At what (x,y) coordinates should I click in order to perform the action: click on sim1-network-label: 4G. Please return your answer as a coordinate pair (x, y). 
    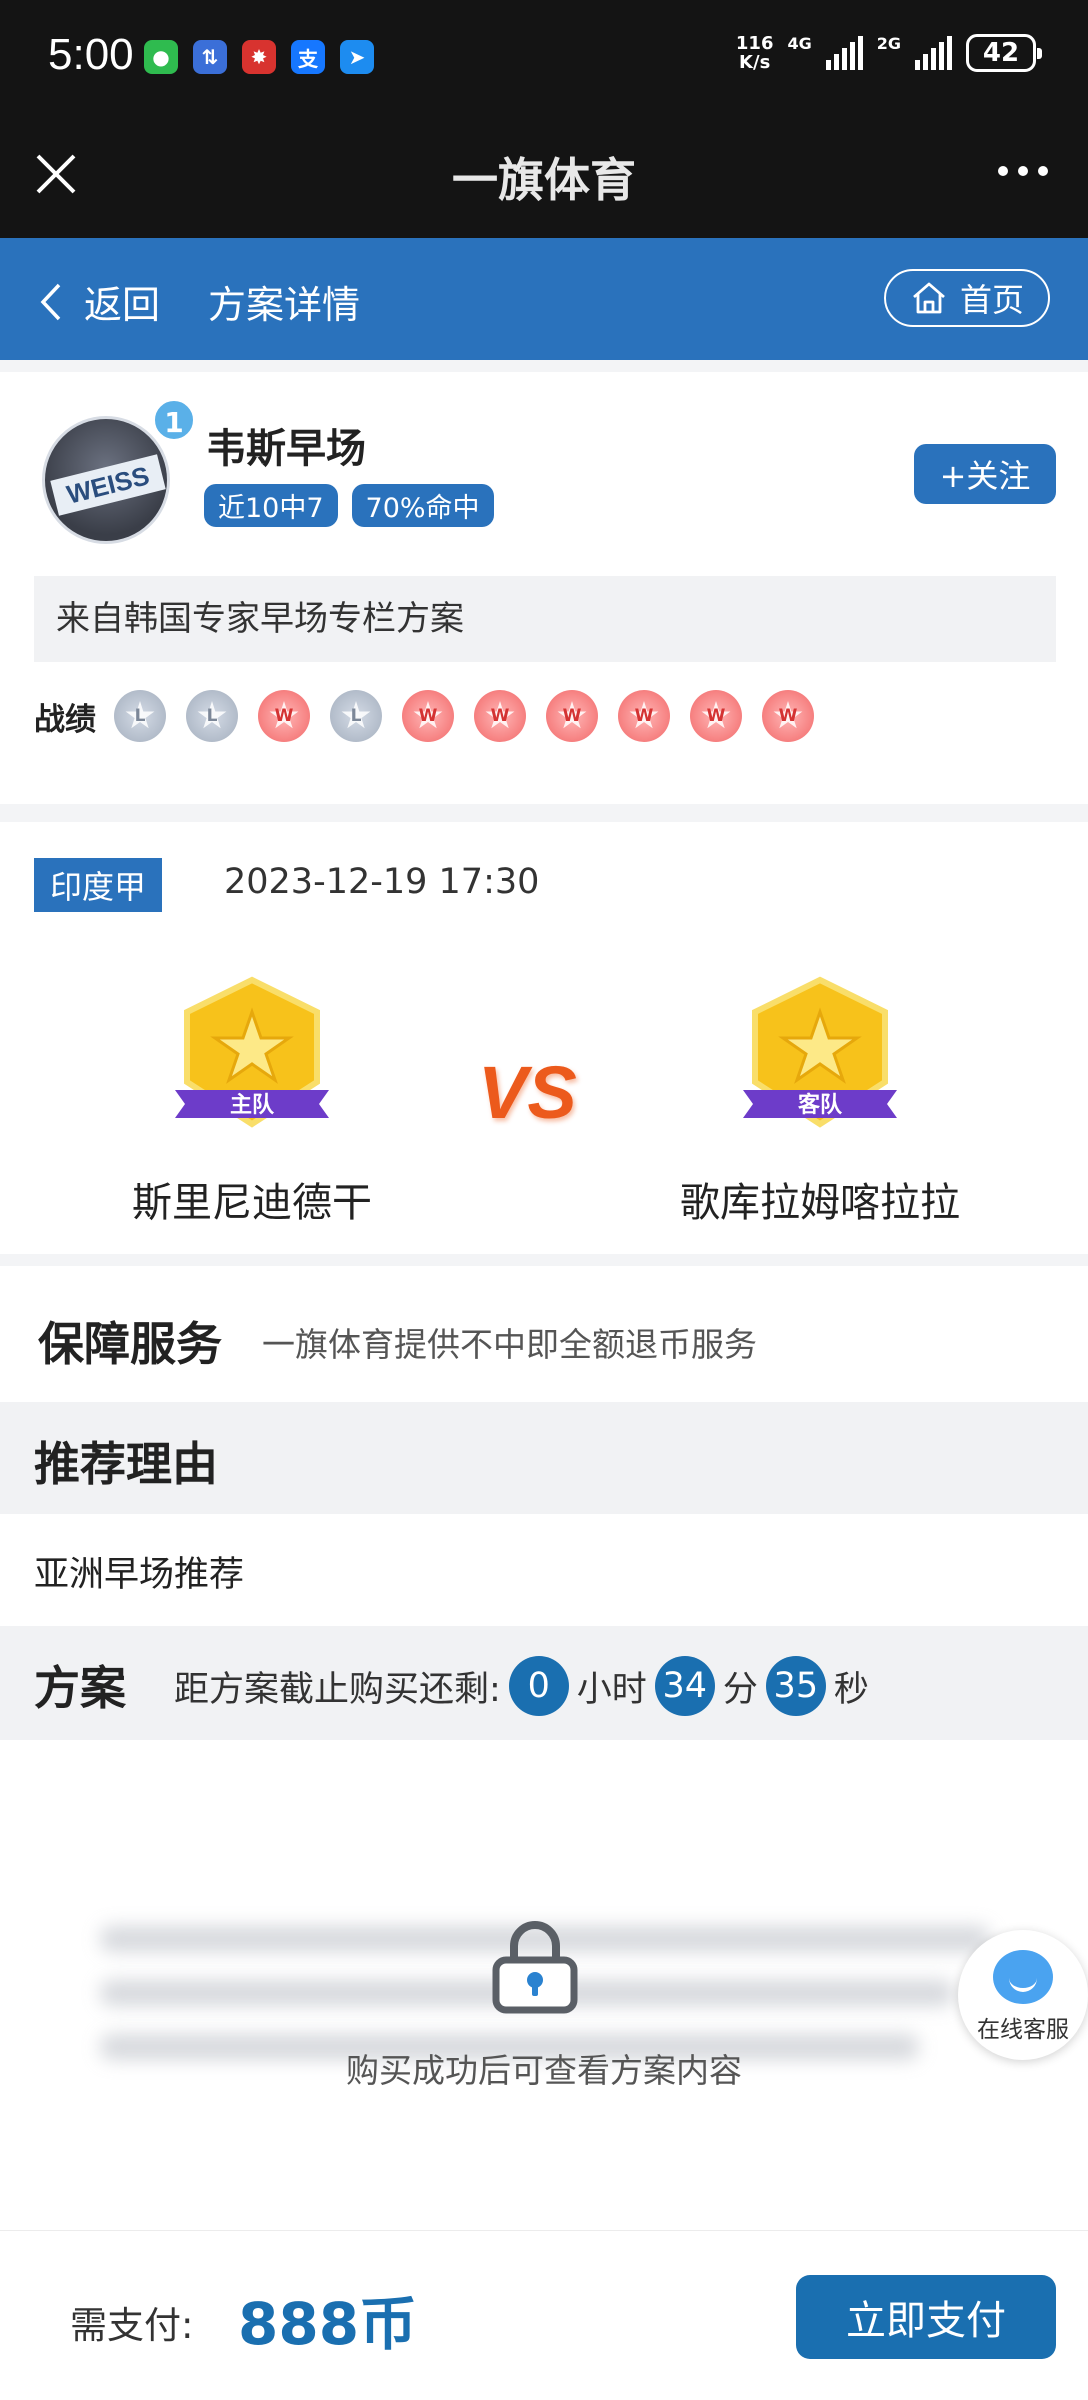
    Looking at the image, I should click on (799, 43).